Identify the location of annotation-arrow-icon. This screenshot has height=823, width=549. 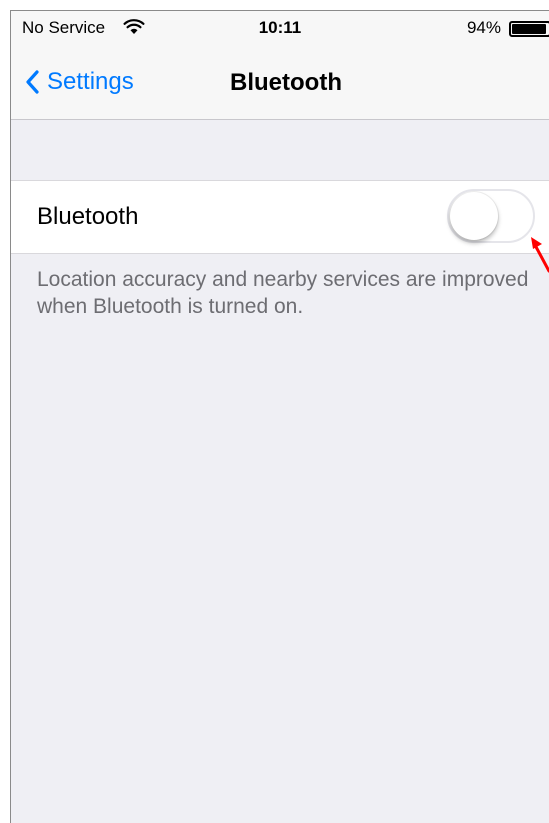
(540, 255).